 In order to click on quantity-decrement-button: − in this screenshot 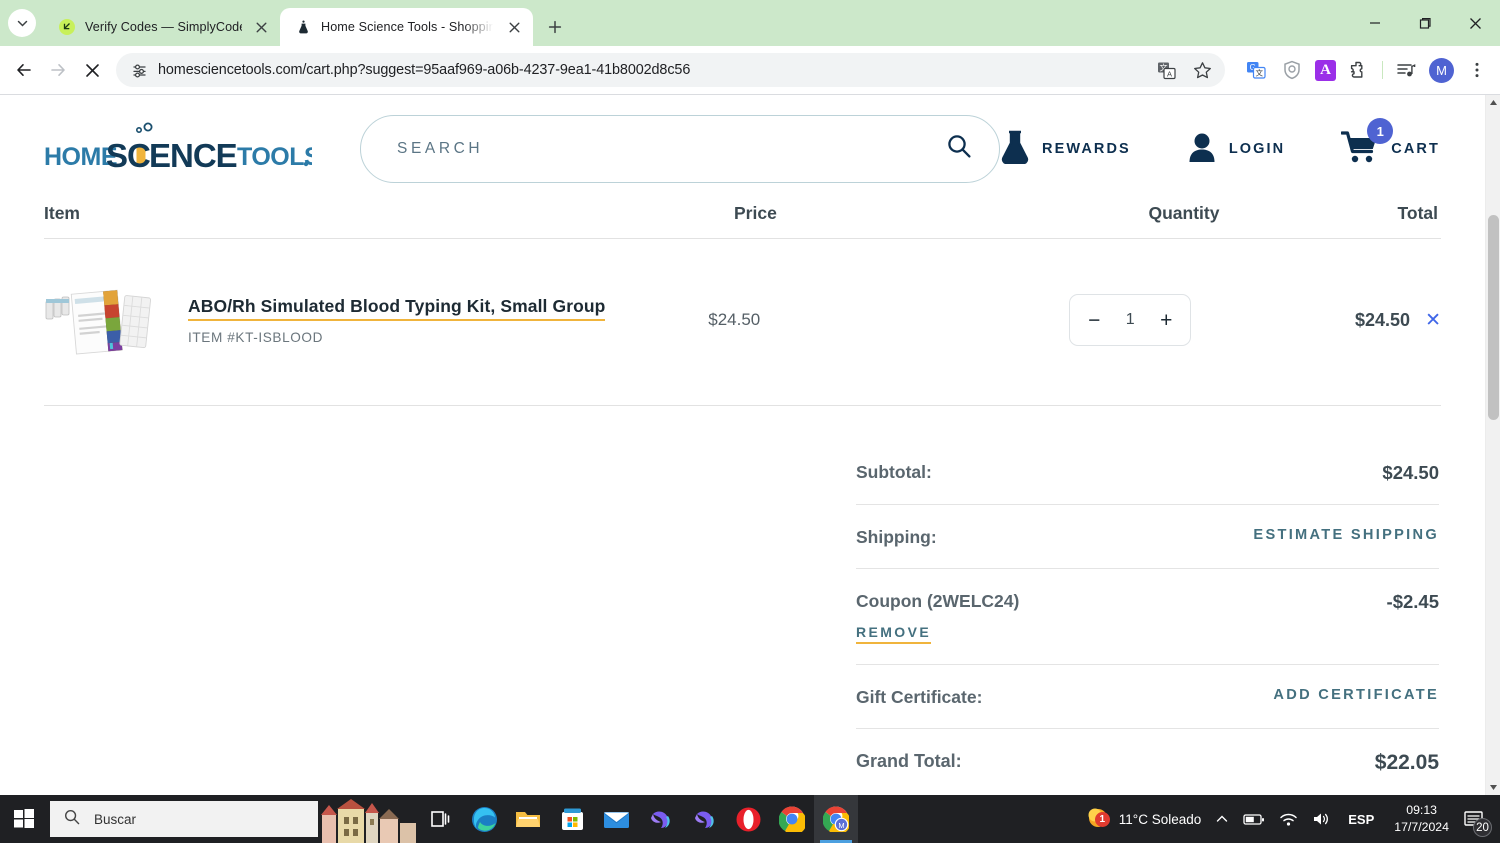, I will do `click(1094, 320)`.